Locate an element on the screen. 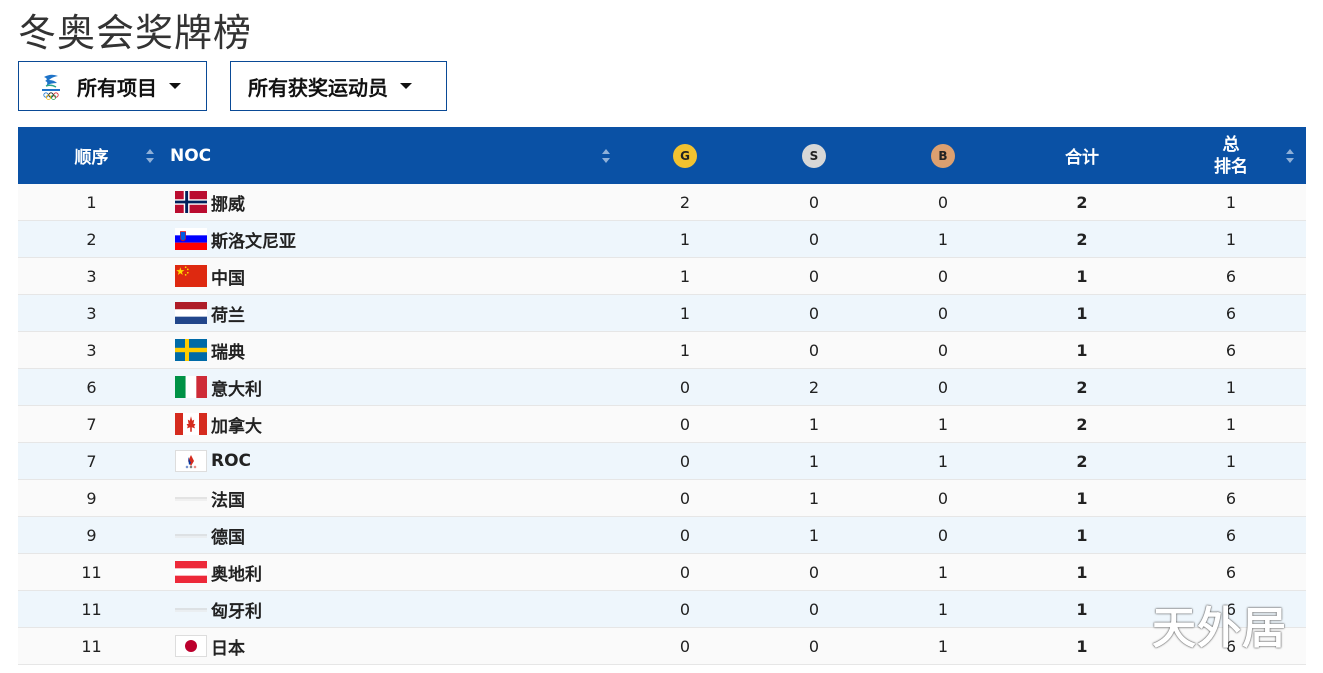 This screenshot has height=673, width=1323. noc-name: 挪威 is located at coordinates (228, 202).